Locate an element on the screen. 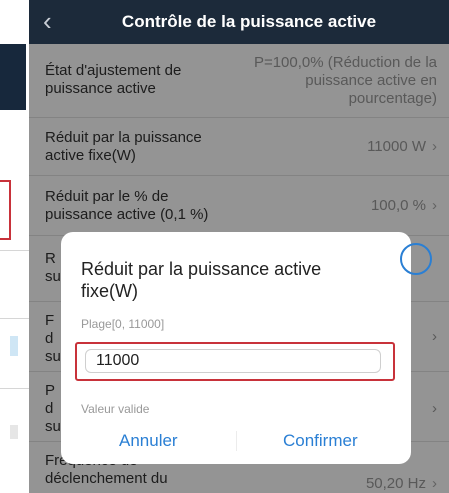  previous-screen-sliver is located at coordinates (14, 246).